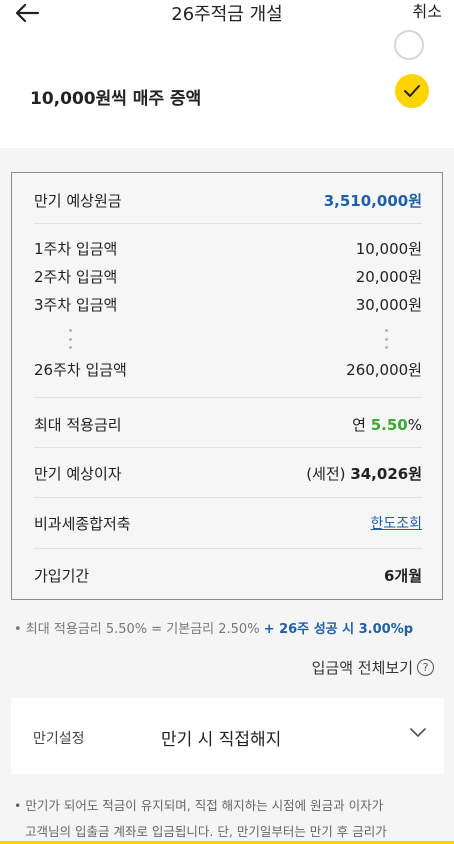 The height and width of the screenshot is (844, 454). What do you see at coordinates (82, 523) in the screenshot?
I see `tax-free-label: 비과세종합저축` at bounding box center [82, 523].